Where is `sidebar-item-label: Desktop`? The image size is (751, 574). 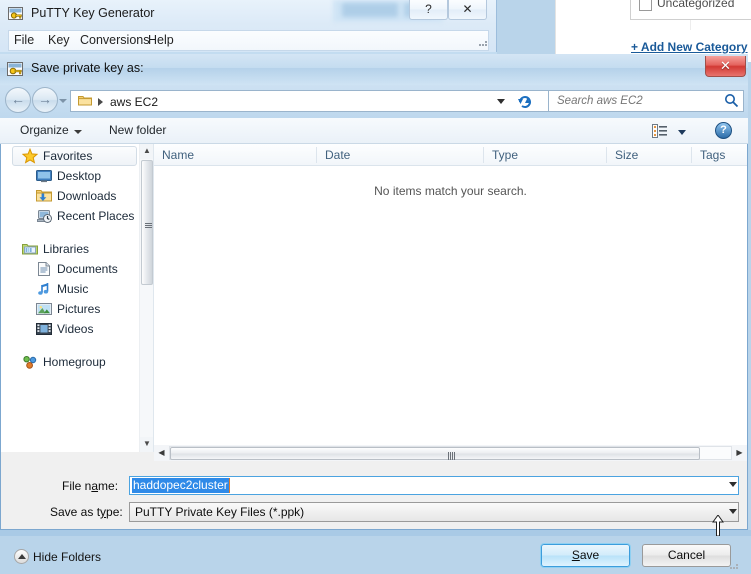 sidebar-item-label: Desktop is located at coordinates (79, 176).